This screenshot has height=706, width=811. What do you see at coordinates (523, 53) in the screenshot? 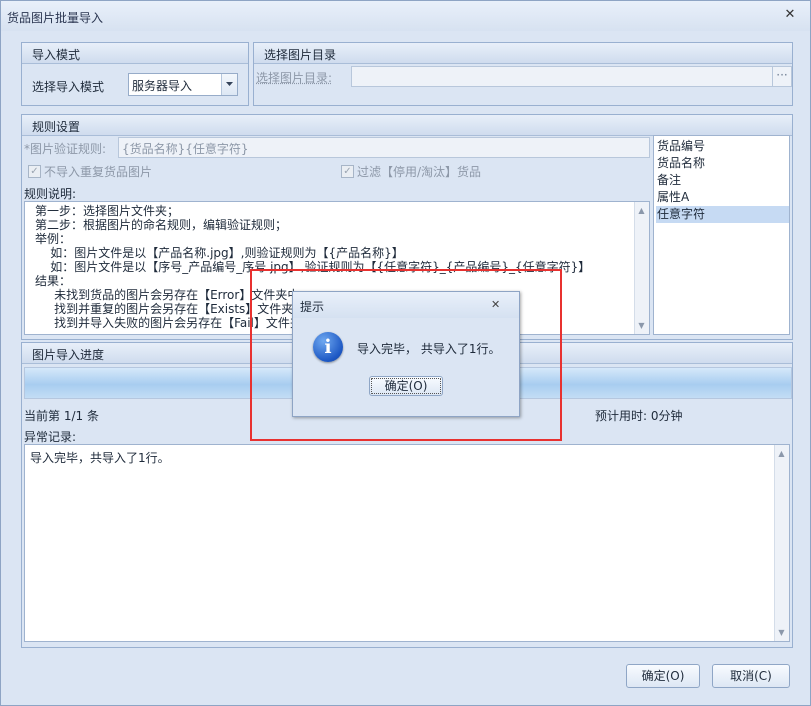
I see `image-dir-header: 选择图片目录` at bounding box center [523, 53].